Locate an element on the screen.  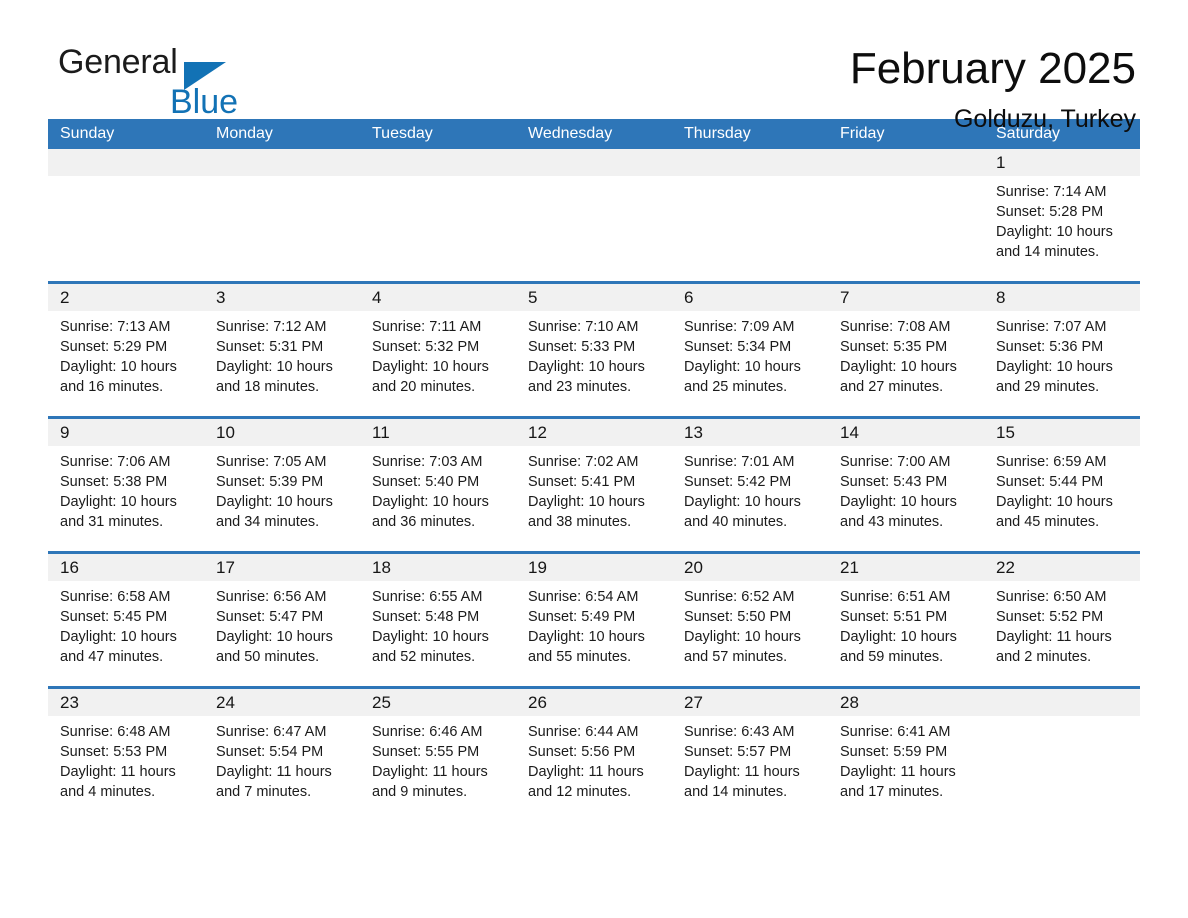
page-title: February 2025 is located at coordinates (992, 68).